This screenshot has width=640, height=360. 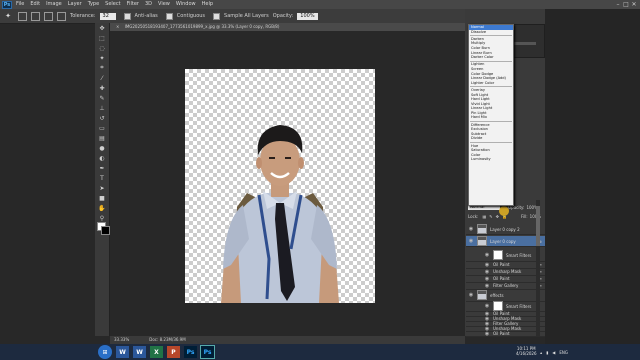 I want to click on excel-app-icon: X, so click(x=156, y=352).